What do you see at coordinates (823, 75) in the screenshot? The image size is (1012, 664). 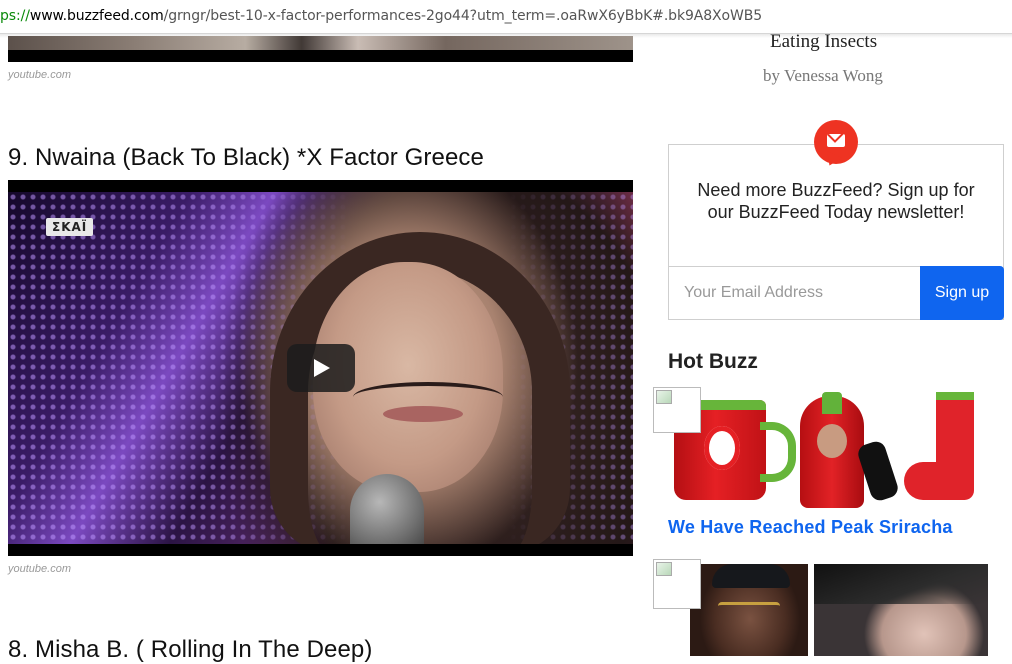 I see `sidebar-article-byline: by Venessa Wong` at bounding box center [823, 75].